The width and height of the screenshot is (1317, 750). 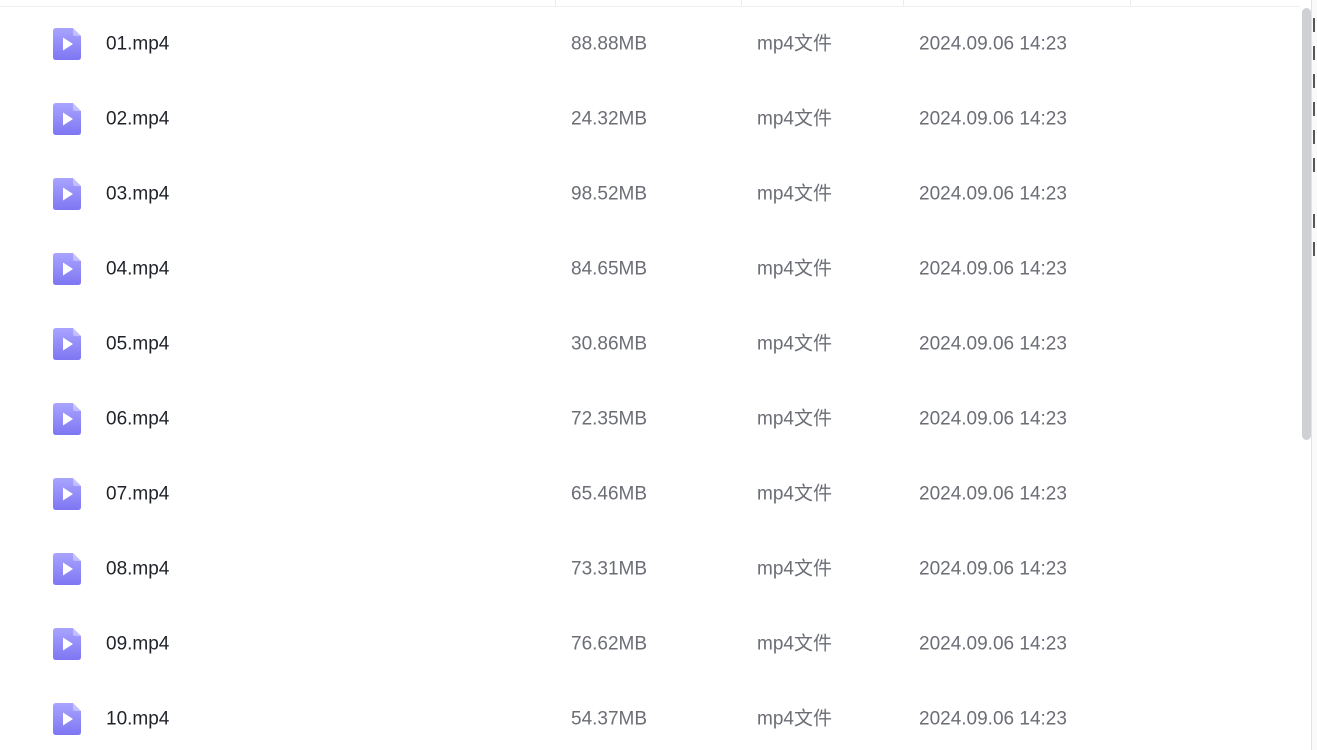 What do you see at coordinates (650, 200) in the screenshot?
I see `file-row: 03.mp4 98.52MB mp4文件 2024.09.06 14:23` at bounding box center [650, 200].